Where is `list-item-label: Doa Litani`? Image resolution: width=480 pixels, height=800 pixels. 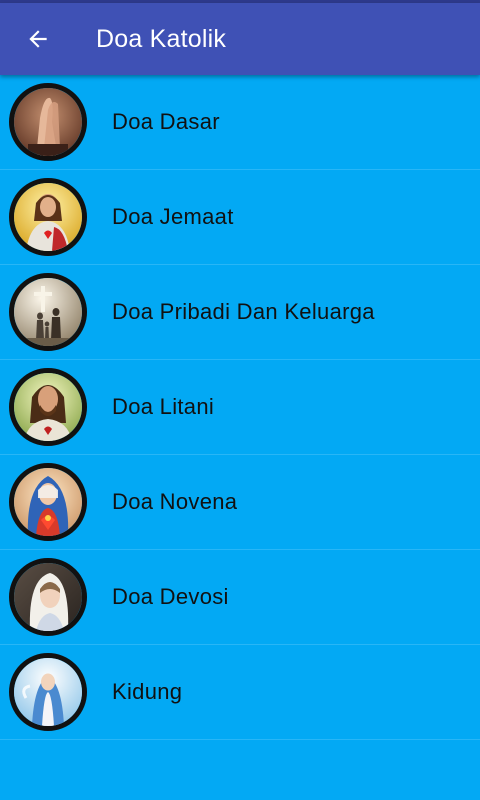 list-item-label: Doa Litani is located at coordinates (163, 406).